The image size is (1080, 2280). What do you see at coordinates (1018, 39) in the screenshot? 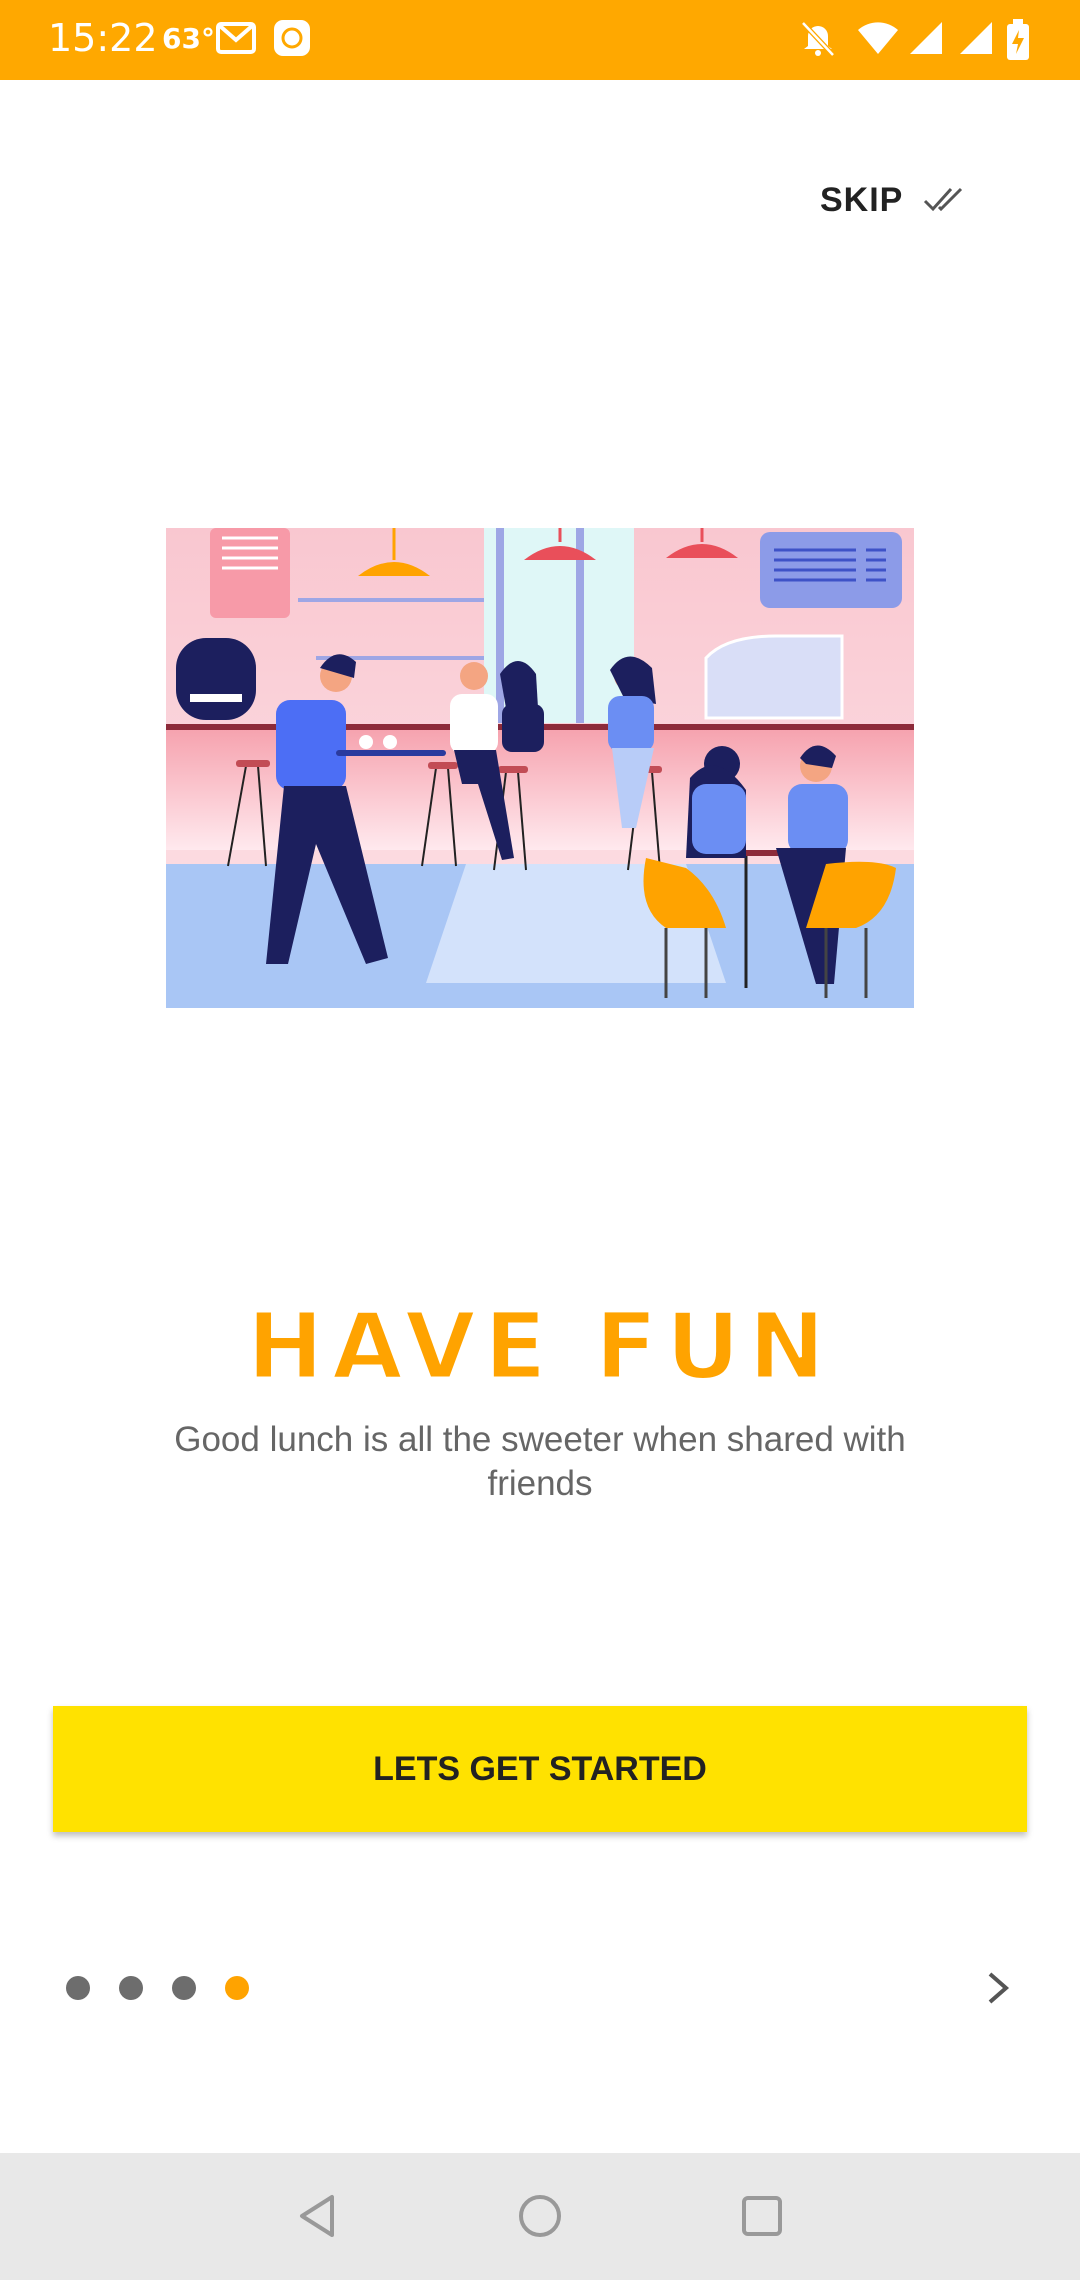
I see `battery-charging-icon` at bounding box center [1018, 39].